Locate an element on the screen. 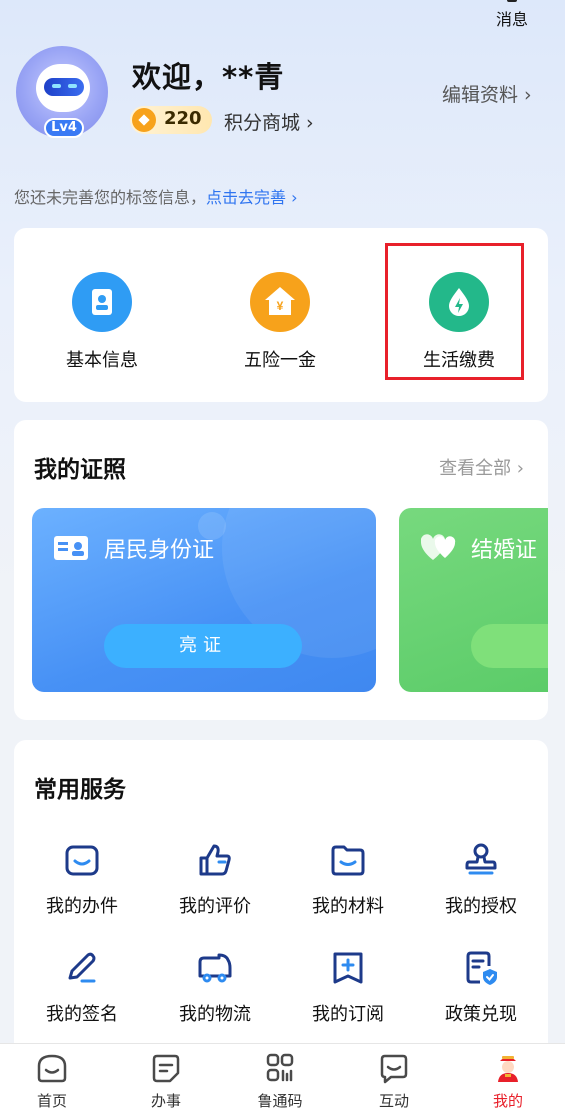 Image resolution: width=565 pixels, height=1115 pixels. tab-label: 鲁通码 is located at coordinates (280, 1101).